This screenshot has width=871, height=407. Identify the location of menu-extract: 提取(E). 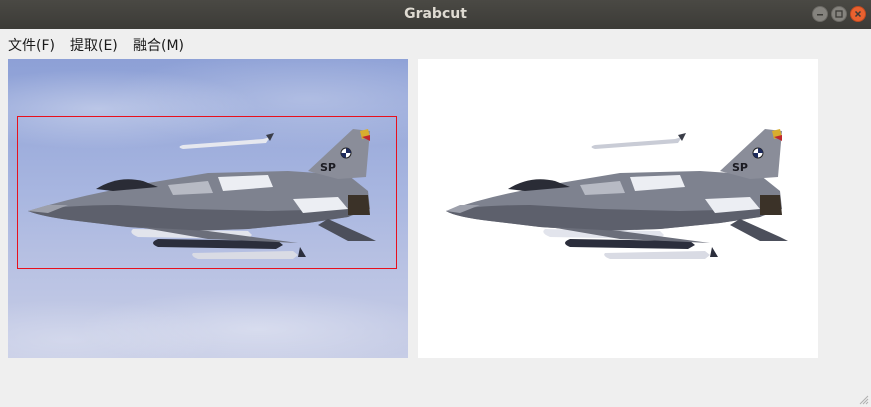
(94, 45).